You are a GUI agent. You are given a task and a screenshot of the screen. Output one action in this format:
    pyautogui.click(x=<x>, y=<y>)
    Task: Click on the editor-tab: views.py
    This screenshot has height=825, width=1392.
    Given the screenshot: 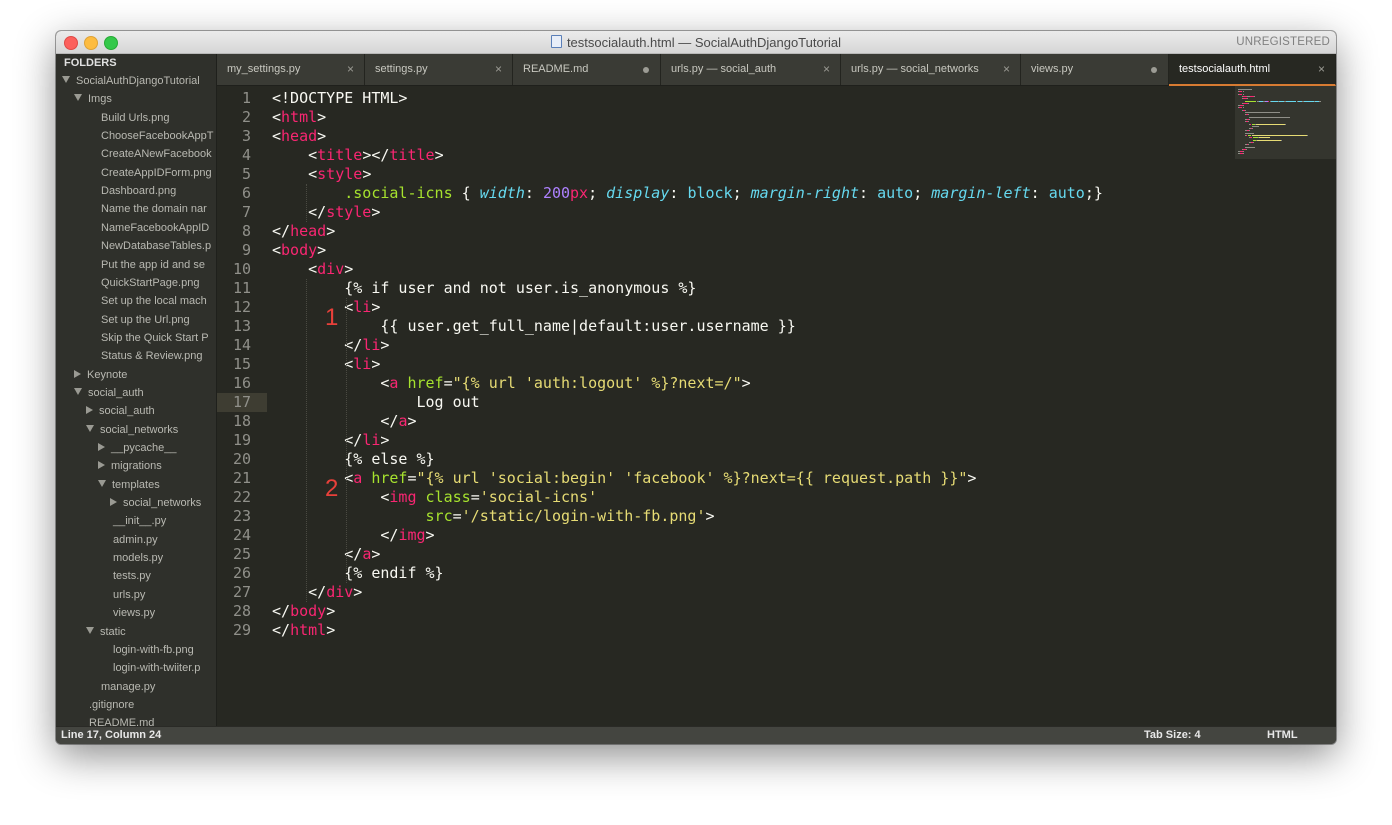 What is the action you would take?
    pyautogui.click(x=1095, y=69)
    